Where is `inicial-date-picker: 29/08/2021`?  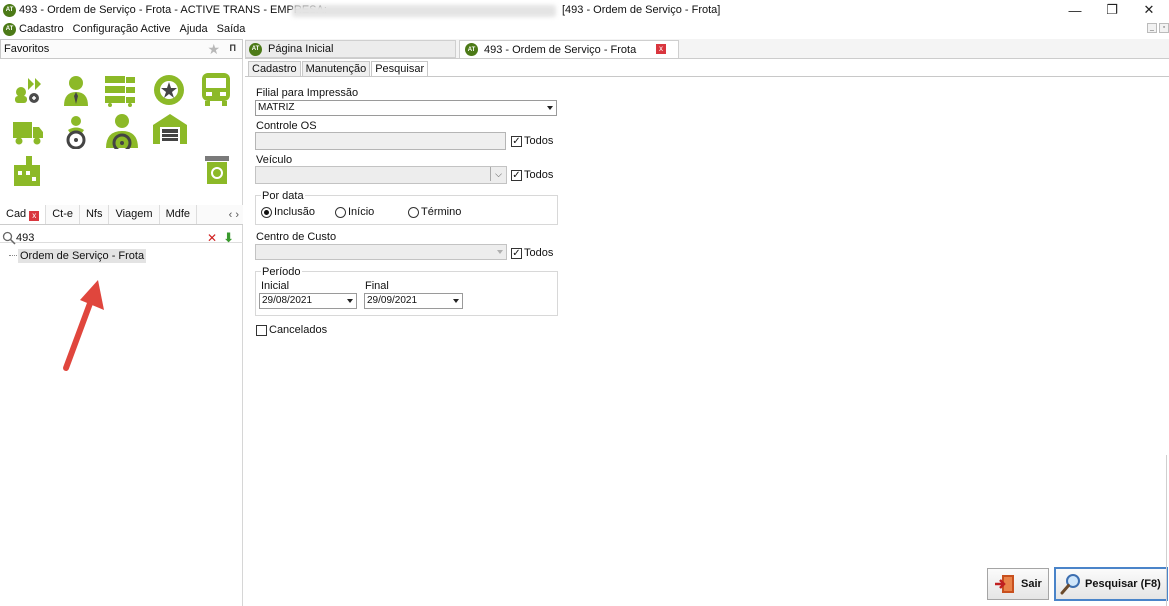
inicial-date-picker: 29/08/2021 is located at coordinates (308, 301).